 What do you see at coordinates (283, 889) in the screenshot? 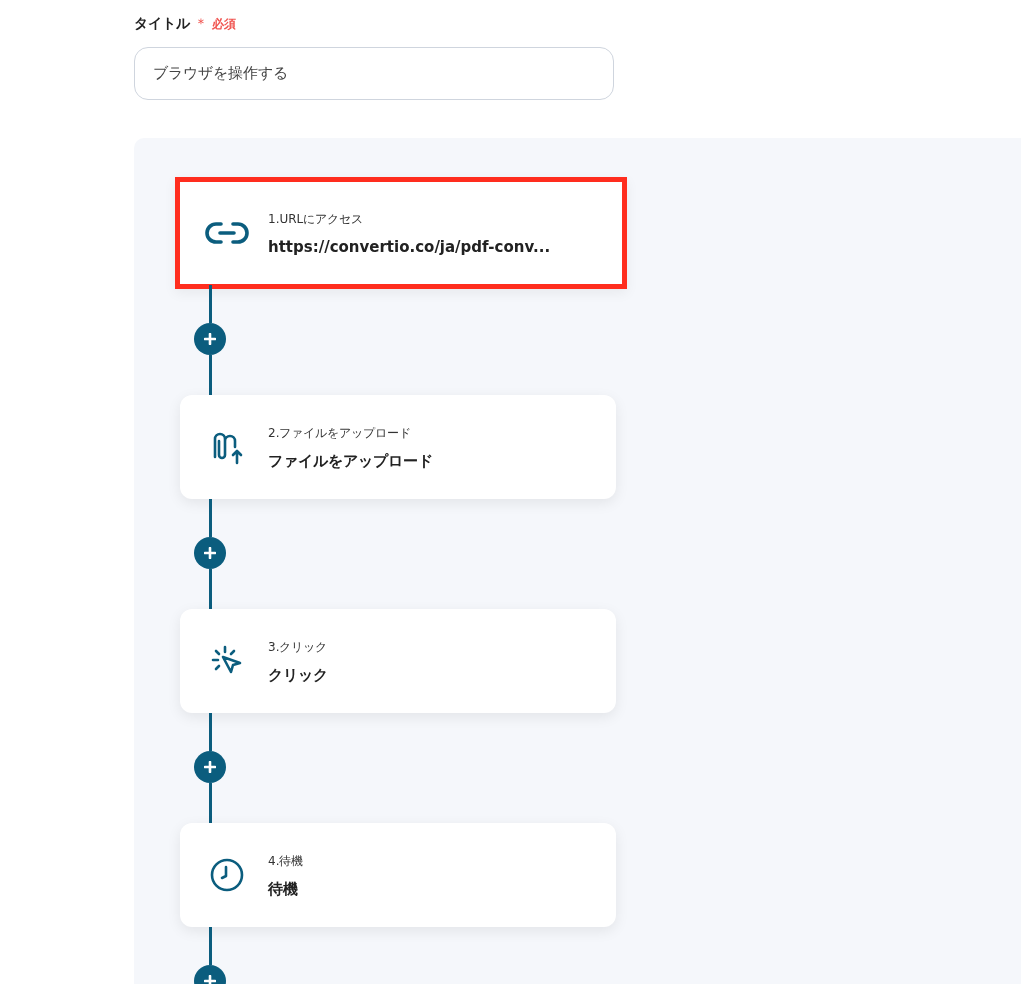
I see `step-title: 待機` at bounding box center [283, 889].